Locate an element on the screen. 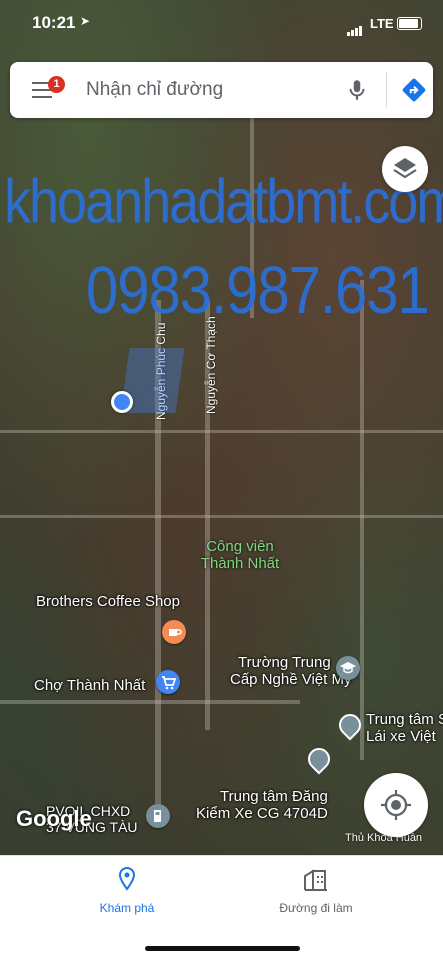 Image resolution: width=443 pixels, height=961 pixels. coffee-icon is located at coordinates (174, 632).